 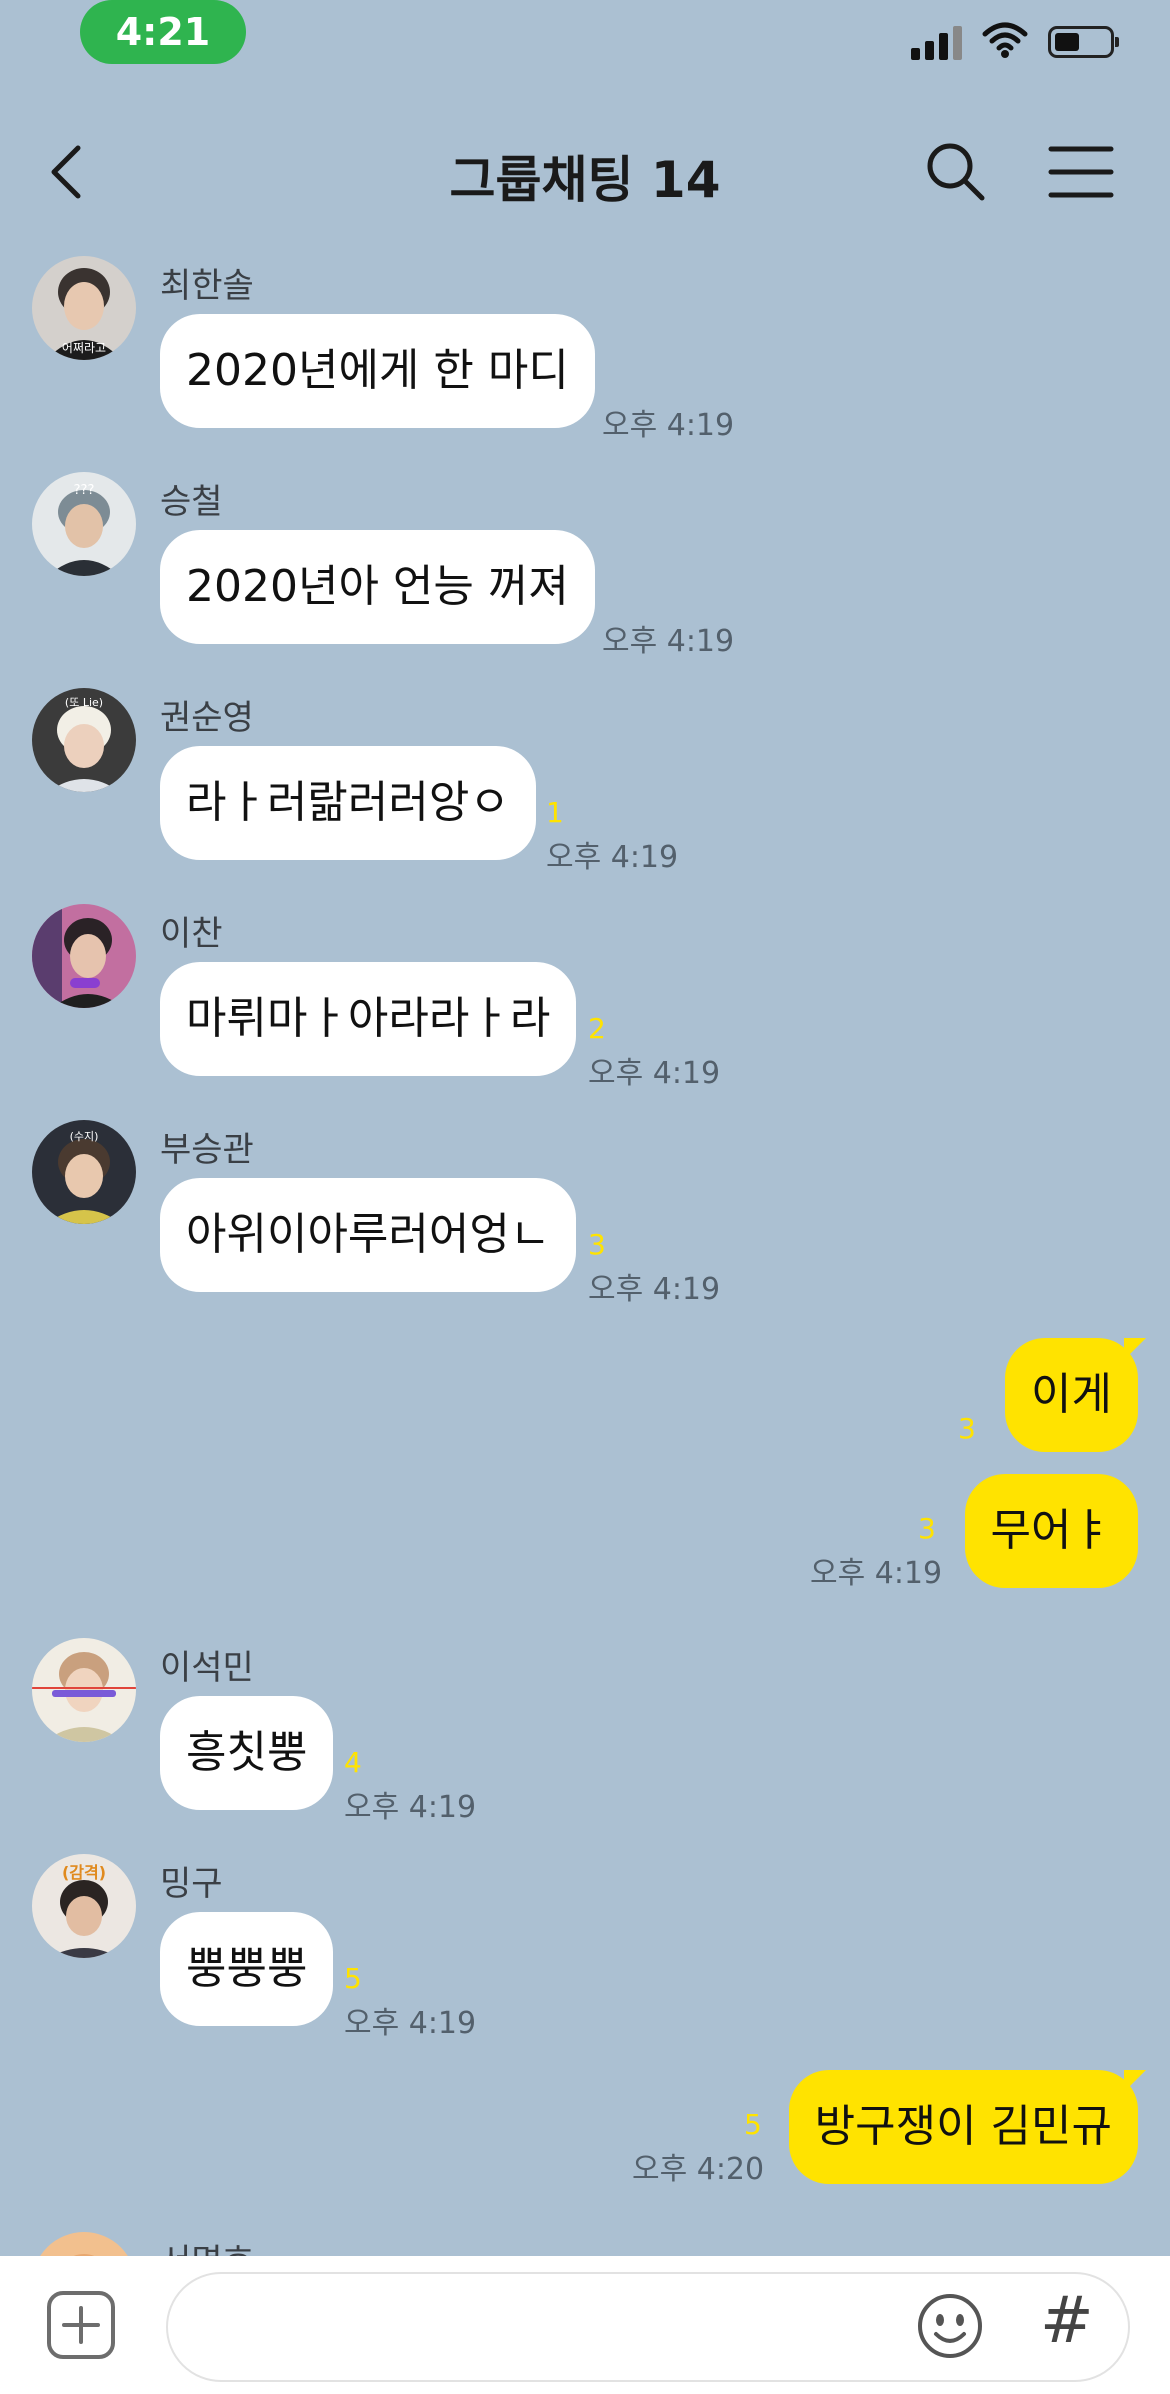 I want to click on unread-count: 1, so click(x=555, y=812).